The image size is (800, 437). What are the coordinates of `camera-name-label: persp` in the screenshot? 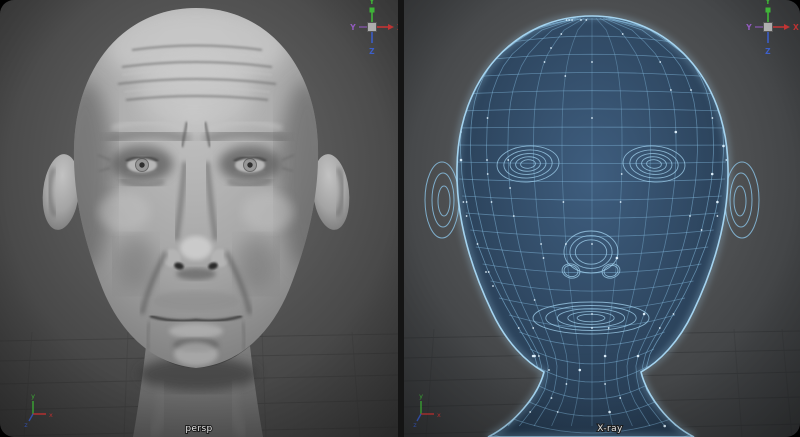 It's located at (198, 429).